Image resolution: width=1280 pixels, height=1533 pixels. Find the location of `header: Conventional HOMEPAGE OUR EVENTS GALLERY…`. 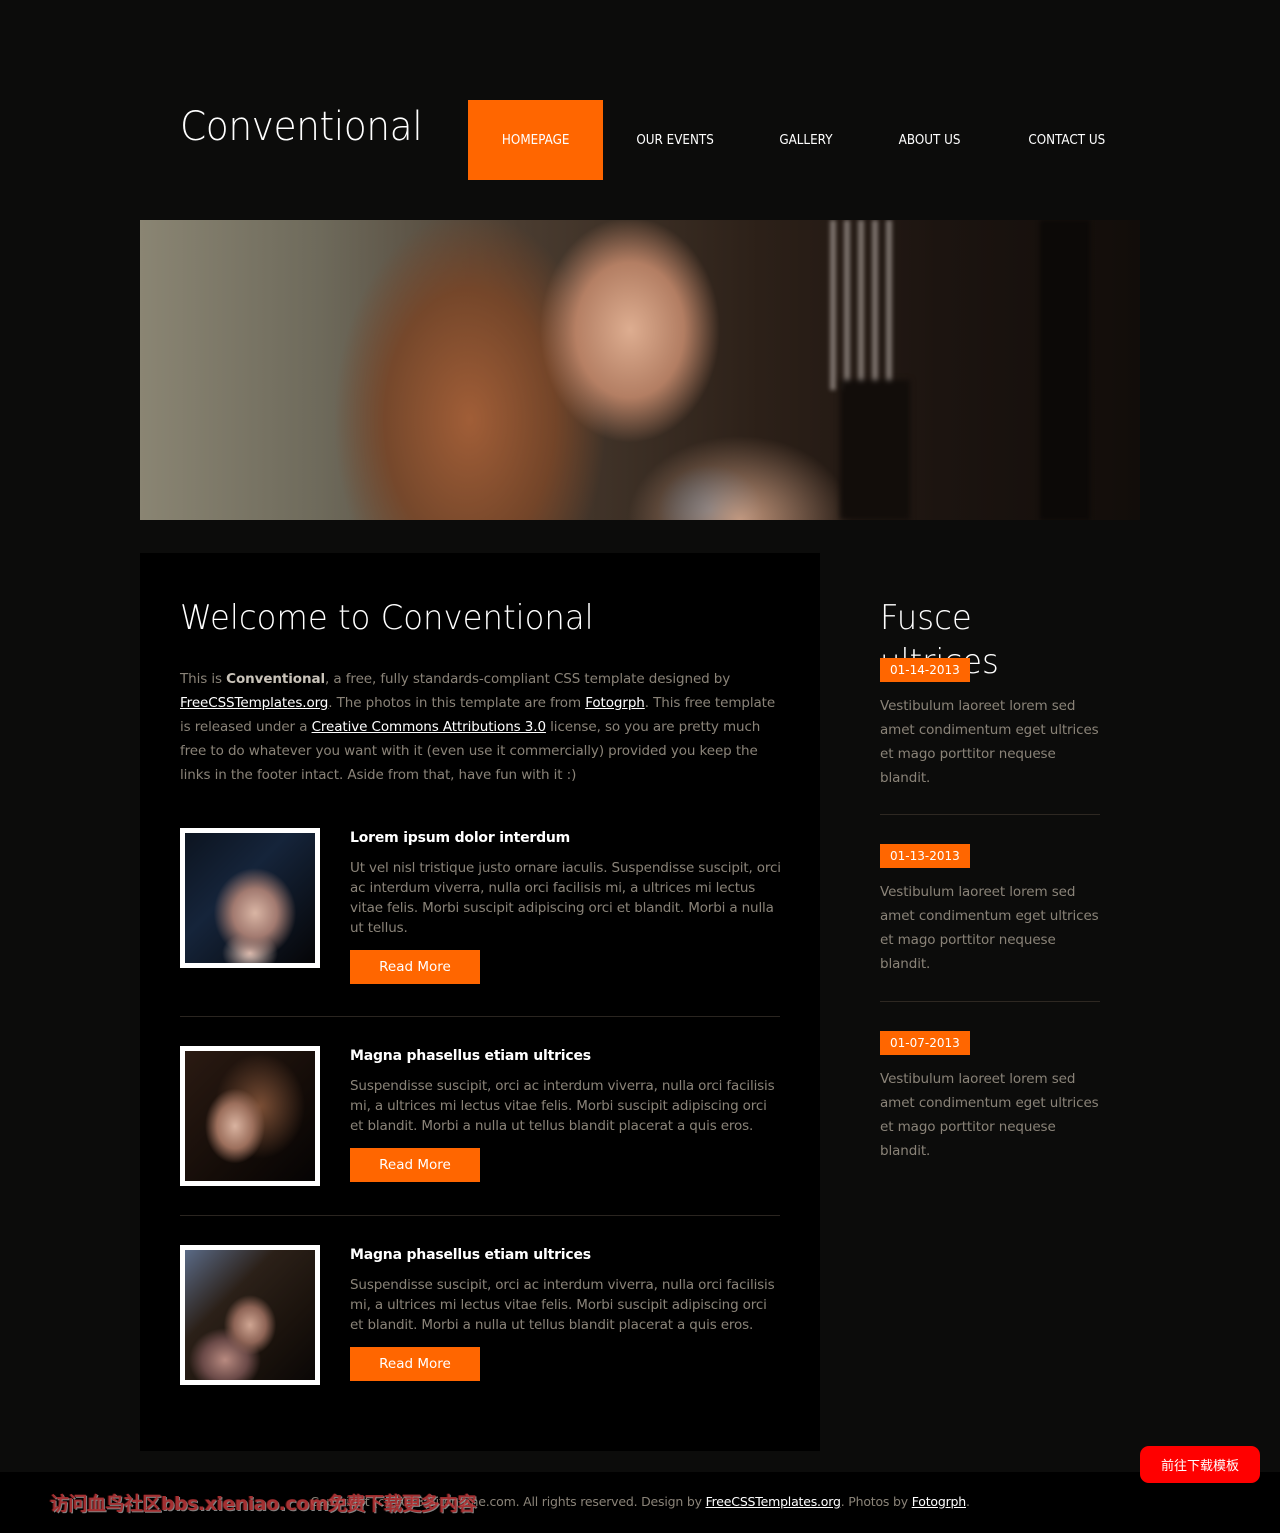

header: Conventional HOMEPAGE OUR EVENTS GALLERY… is located at coordinates (640, 140).